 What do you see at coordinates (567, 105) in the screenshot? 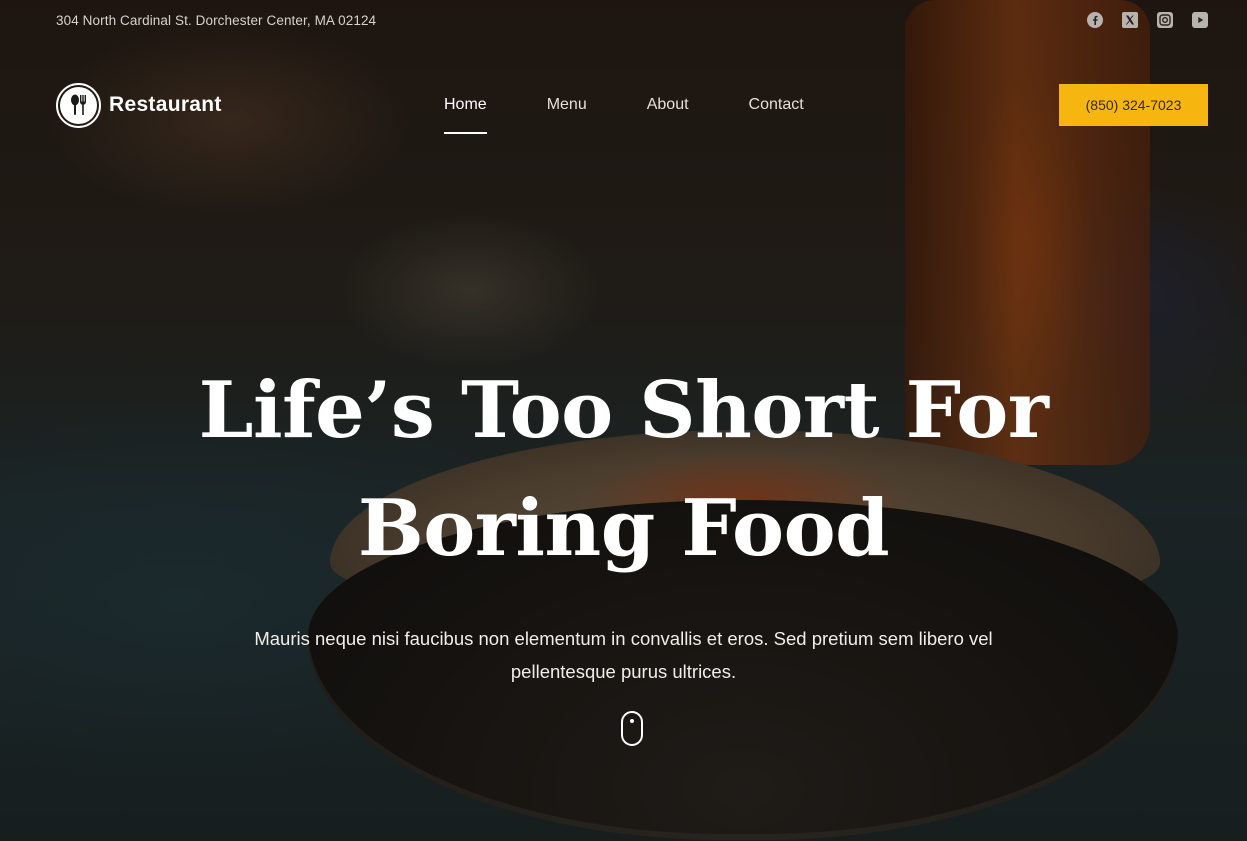
I see `nav-item-menu: Menu` at bounding box center [567, 105].